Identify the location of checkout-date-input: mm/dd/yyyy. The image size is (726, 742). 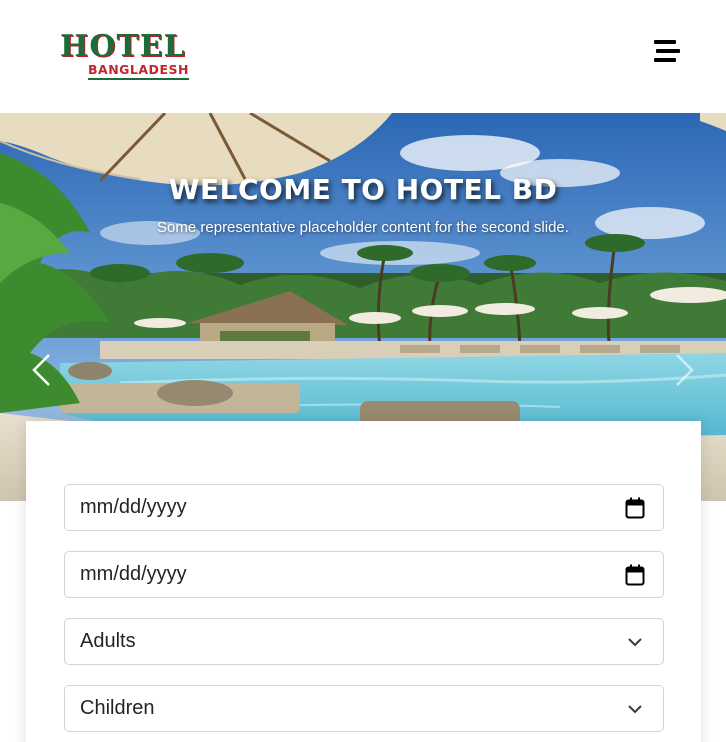
(364, 574).